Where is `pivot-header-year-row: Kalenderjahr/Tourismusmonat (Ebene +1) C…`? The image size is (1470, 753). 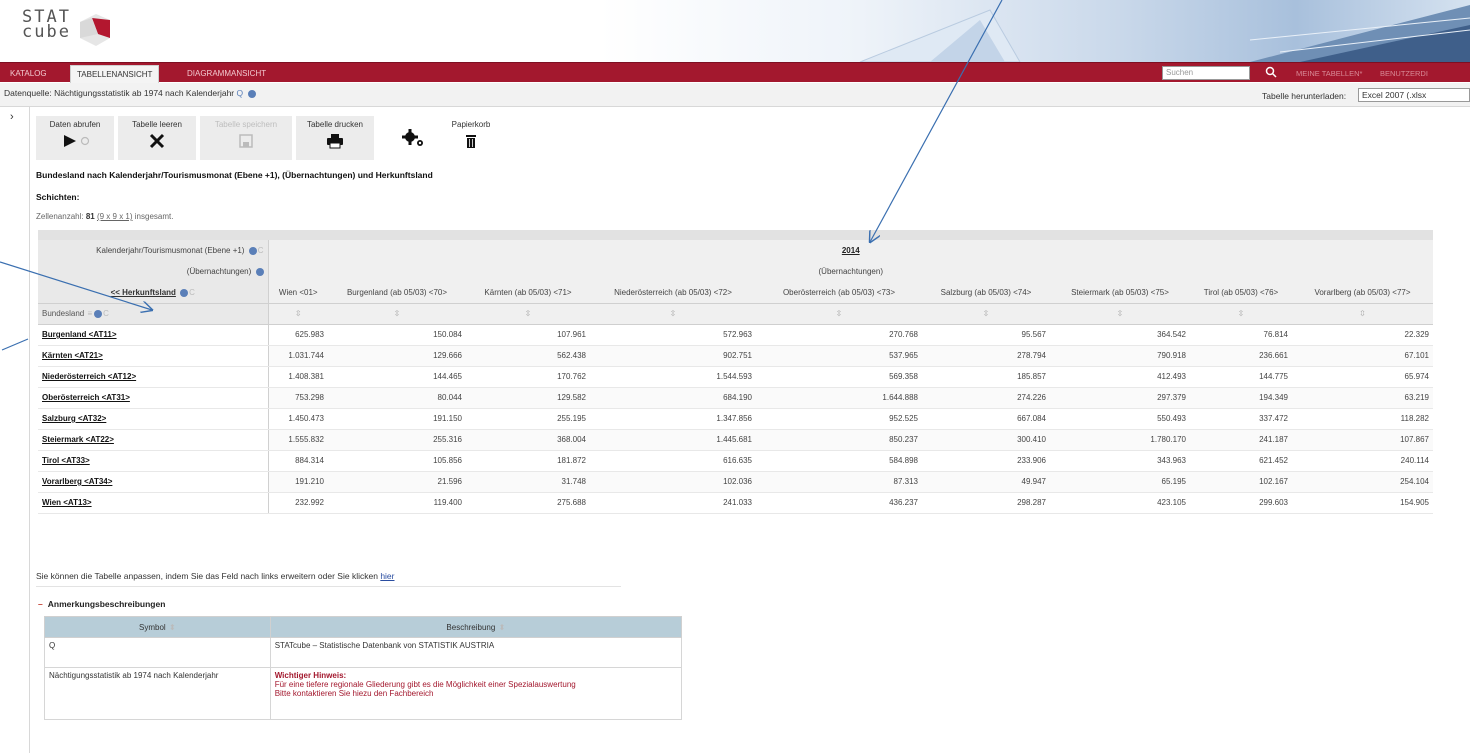
pivot-header-year-row: Kalenderjahr/Tourismusmonat (Ebene +1) C… is located at coordinates (735, 250).